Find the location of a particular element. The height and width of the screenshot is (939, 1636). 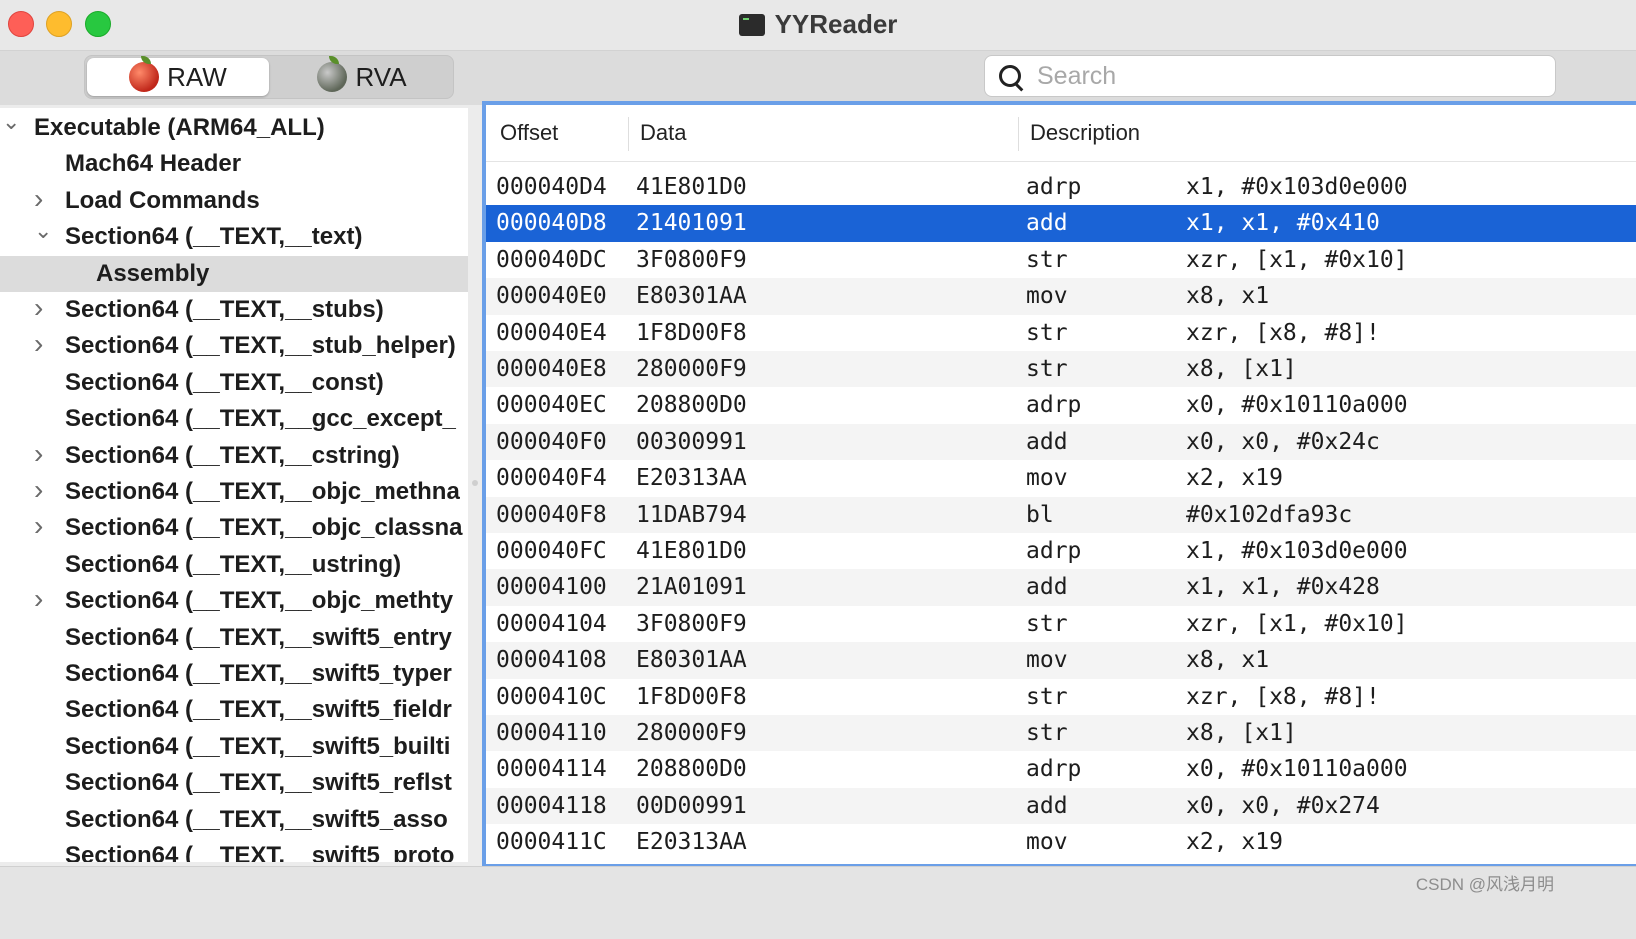

cell-op: bl is located at coordinates (1040, 514).